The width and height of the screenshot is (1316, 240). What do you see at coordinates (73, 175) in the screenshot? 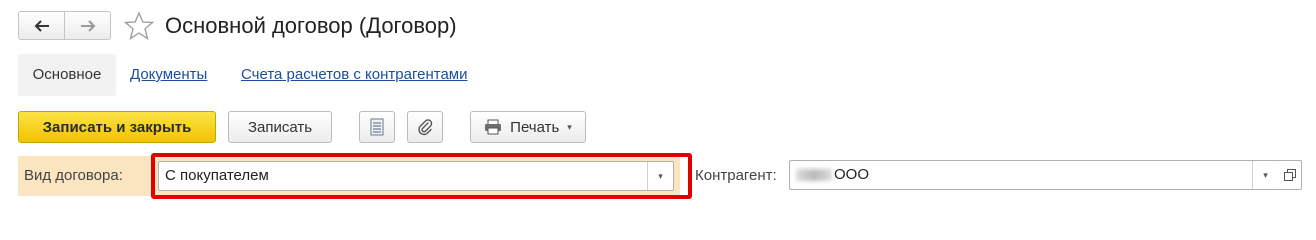
I see `contract-type-label: Вид договора:` at bounding box center [73, 175].